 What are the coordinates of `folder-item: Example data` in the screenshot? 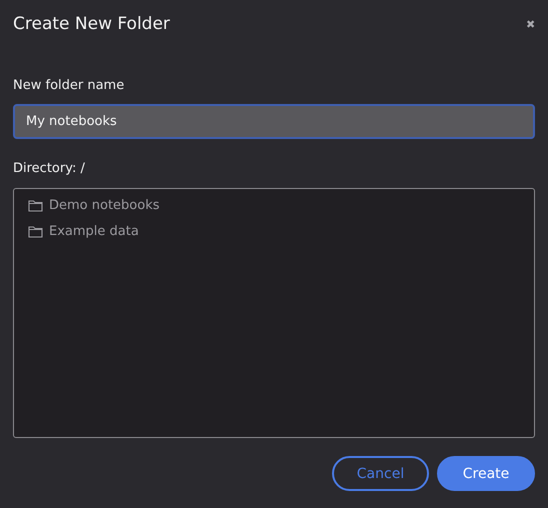 It's located at (94, 231).